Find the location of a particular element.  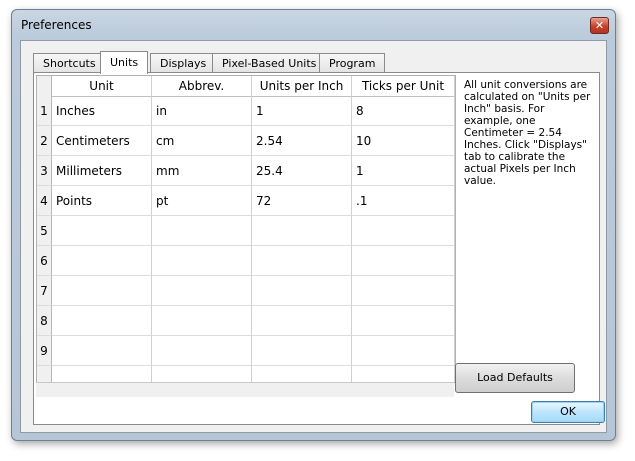

cell-abbrev: pt is located at coordinates (202, 201).